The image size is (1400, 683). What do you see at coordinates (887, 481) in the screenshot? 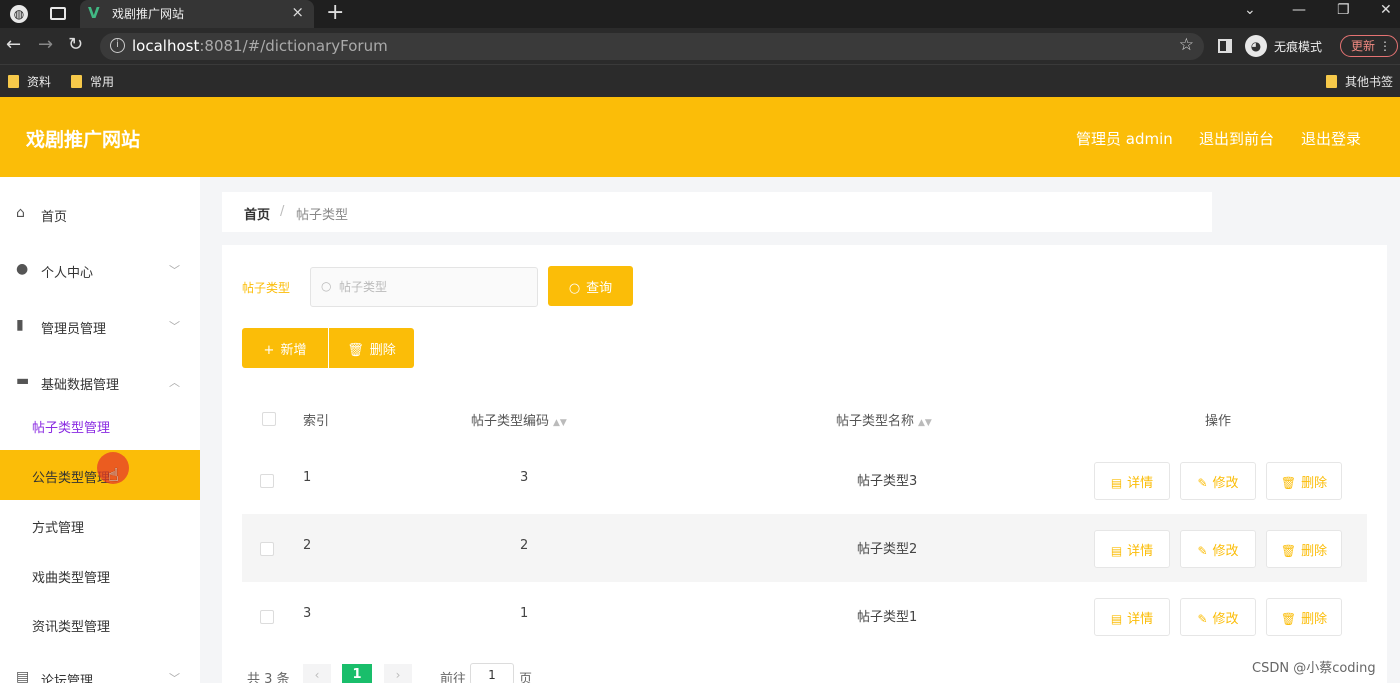
I see `cell-name: 帖子类型3` at bounding box center [887, 481].